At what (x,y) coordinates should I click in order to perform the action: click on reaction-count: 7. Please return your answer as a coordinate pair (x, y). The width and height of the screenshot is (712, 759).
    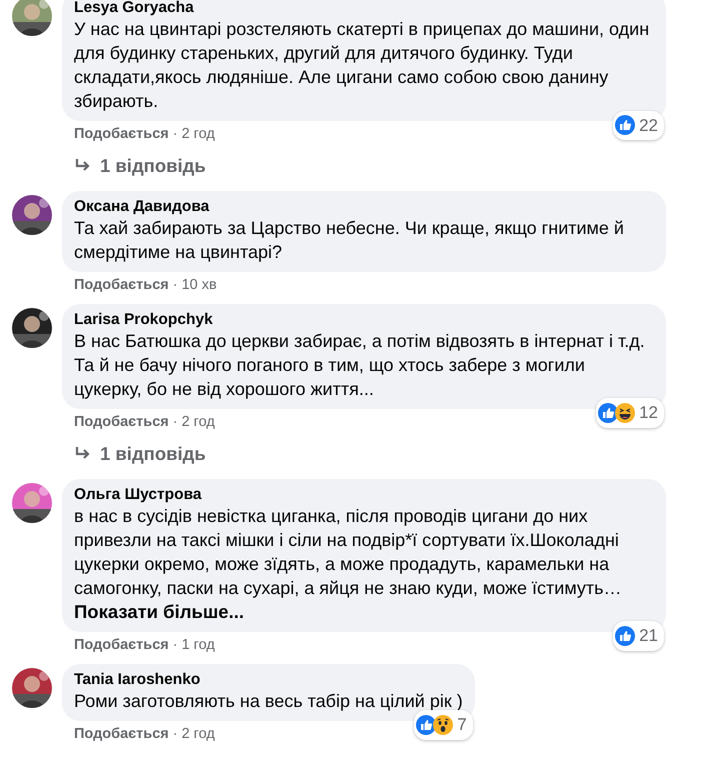
    Looking at the image, I should click on (462, 725).